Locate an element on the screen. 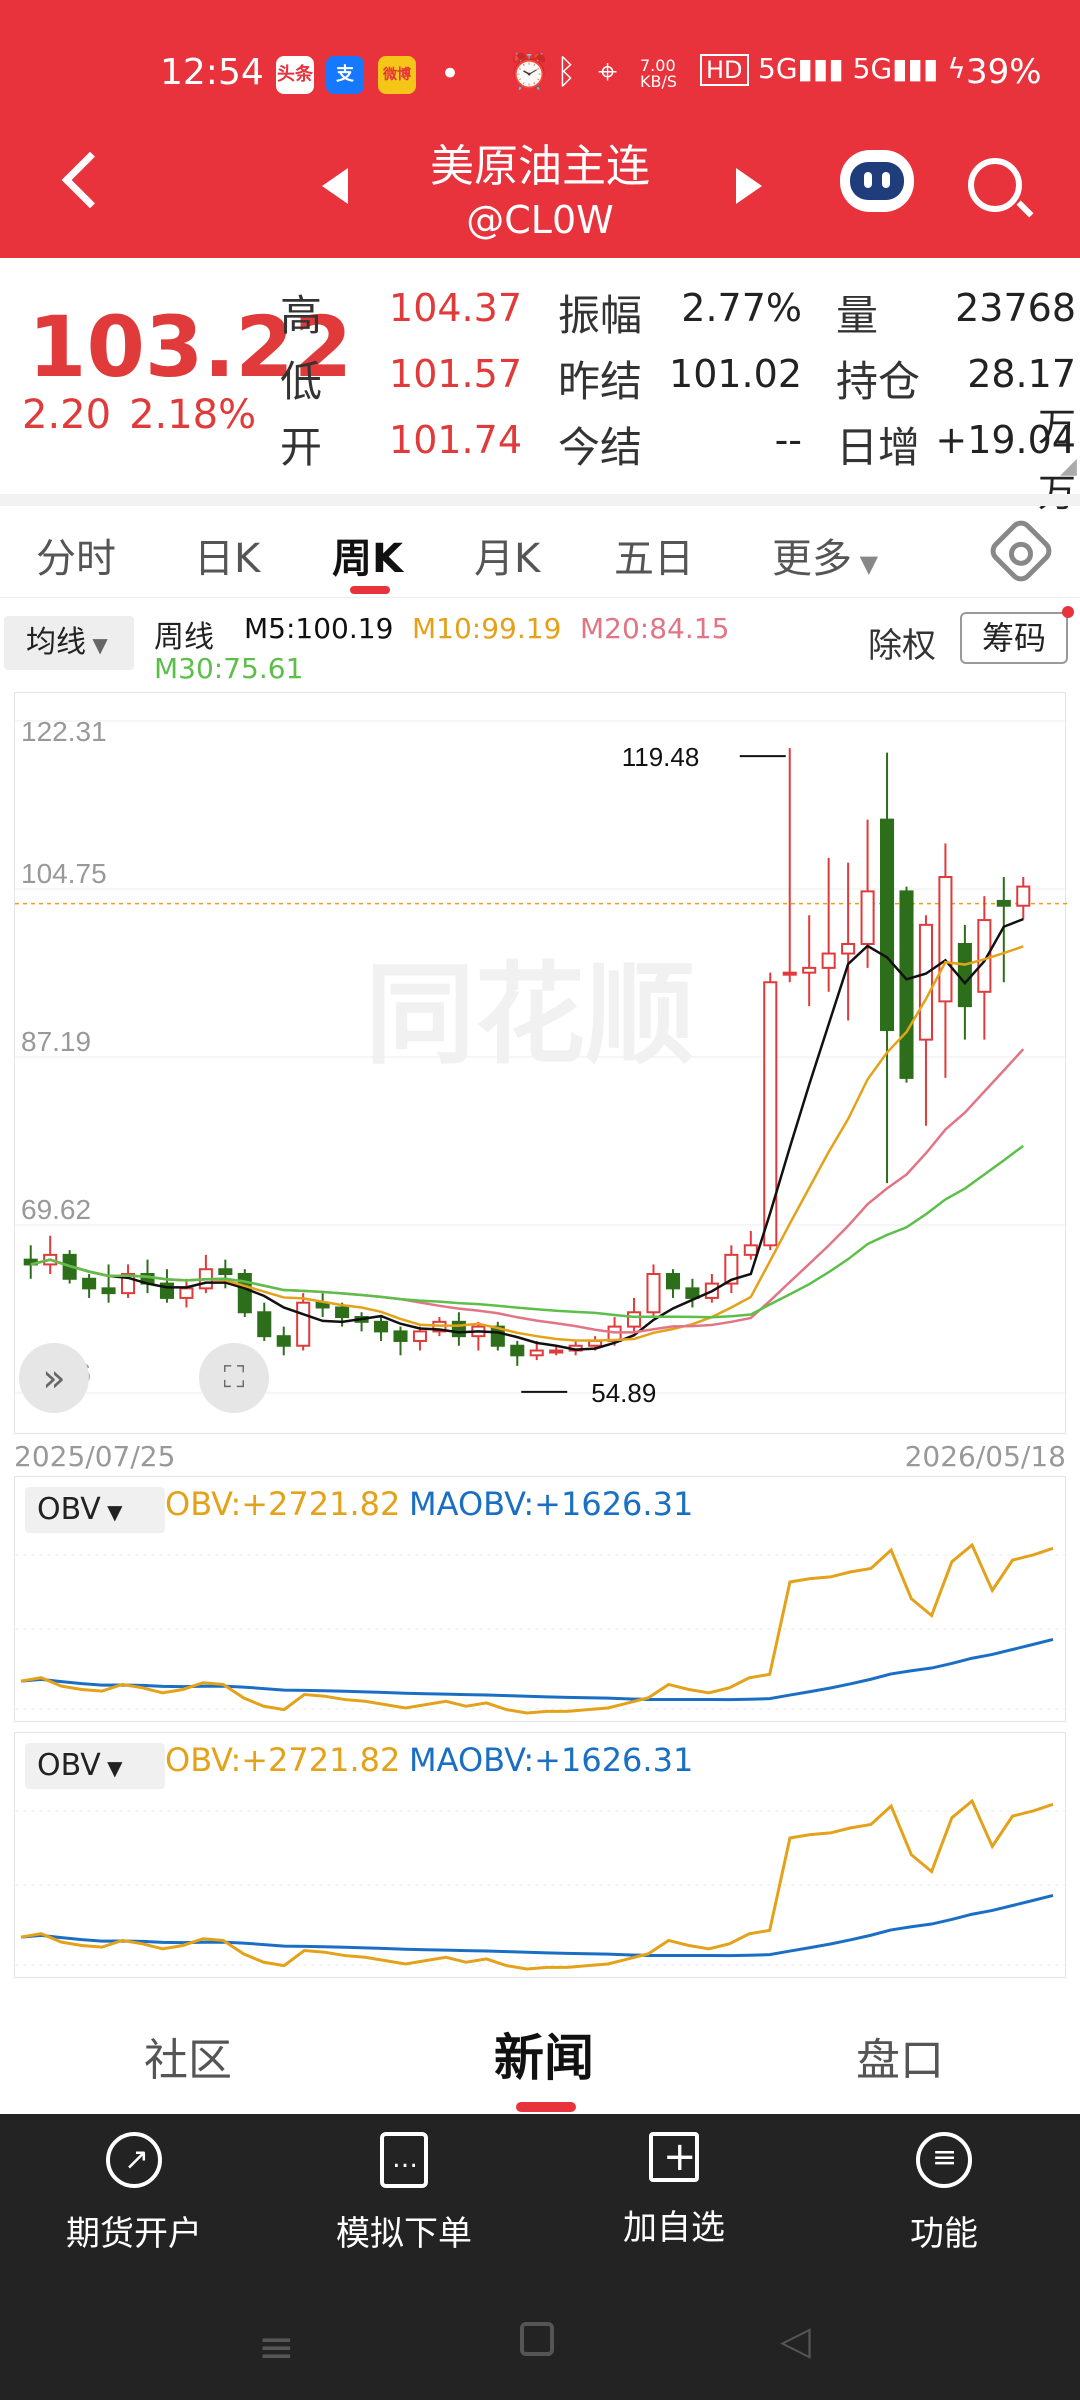 This screenshot has height=2400, width=1080. value-low: 101.57 is located at coordinates (455, 374).